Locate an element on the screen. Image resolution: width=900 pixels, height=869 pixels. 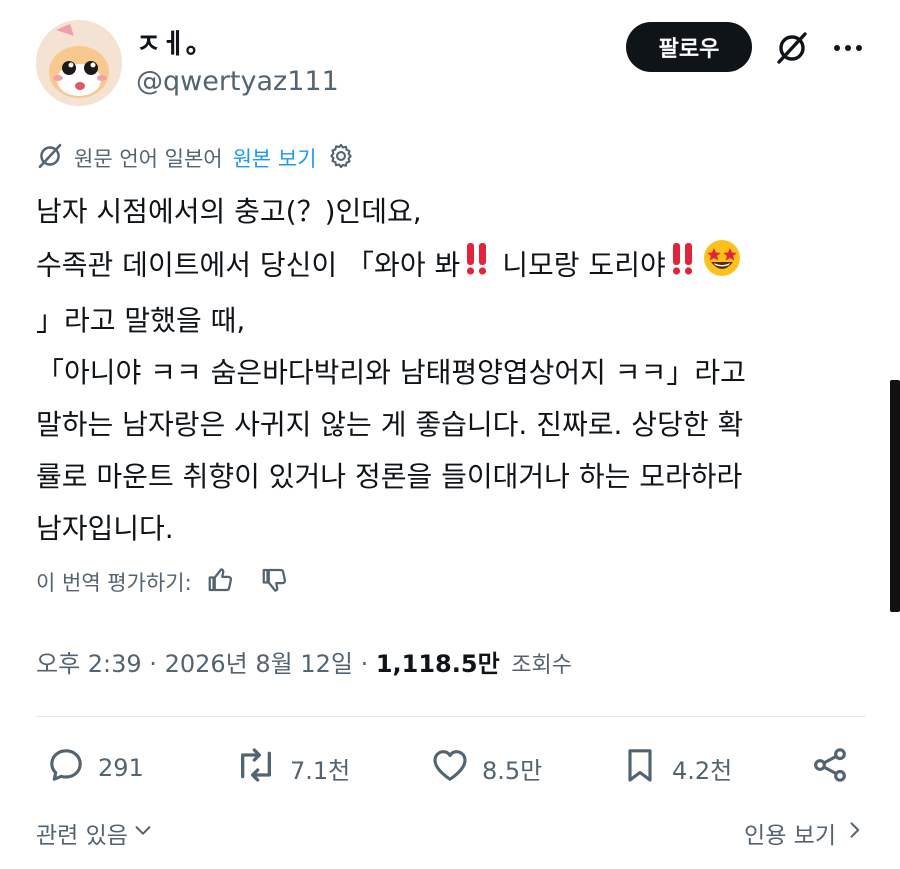
reply-count: 291 is located at coordinates (121, 768).